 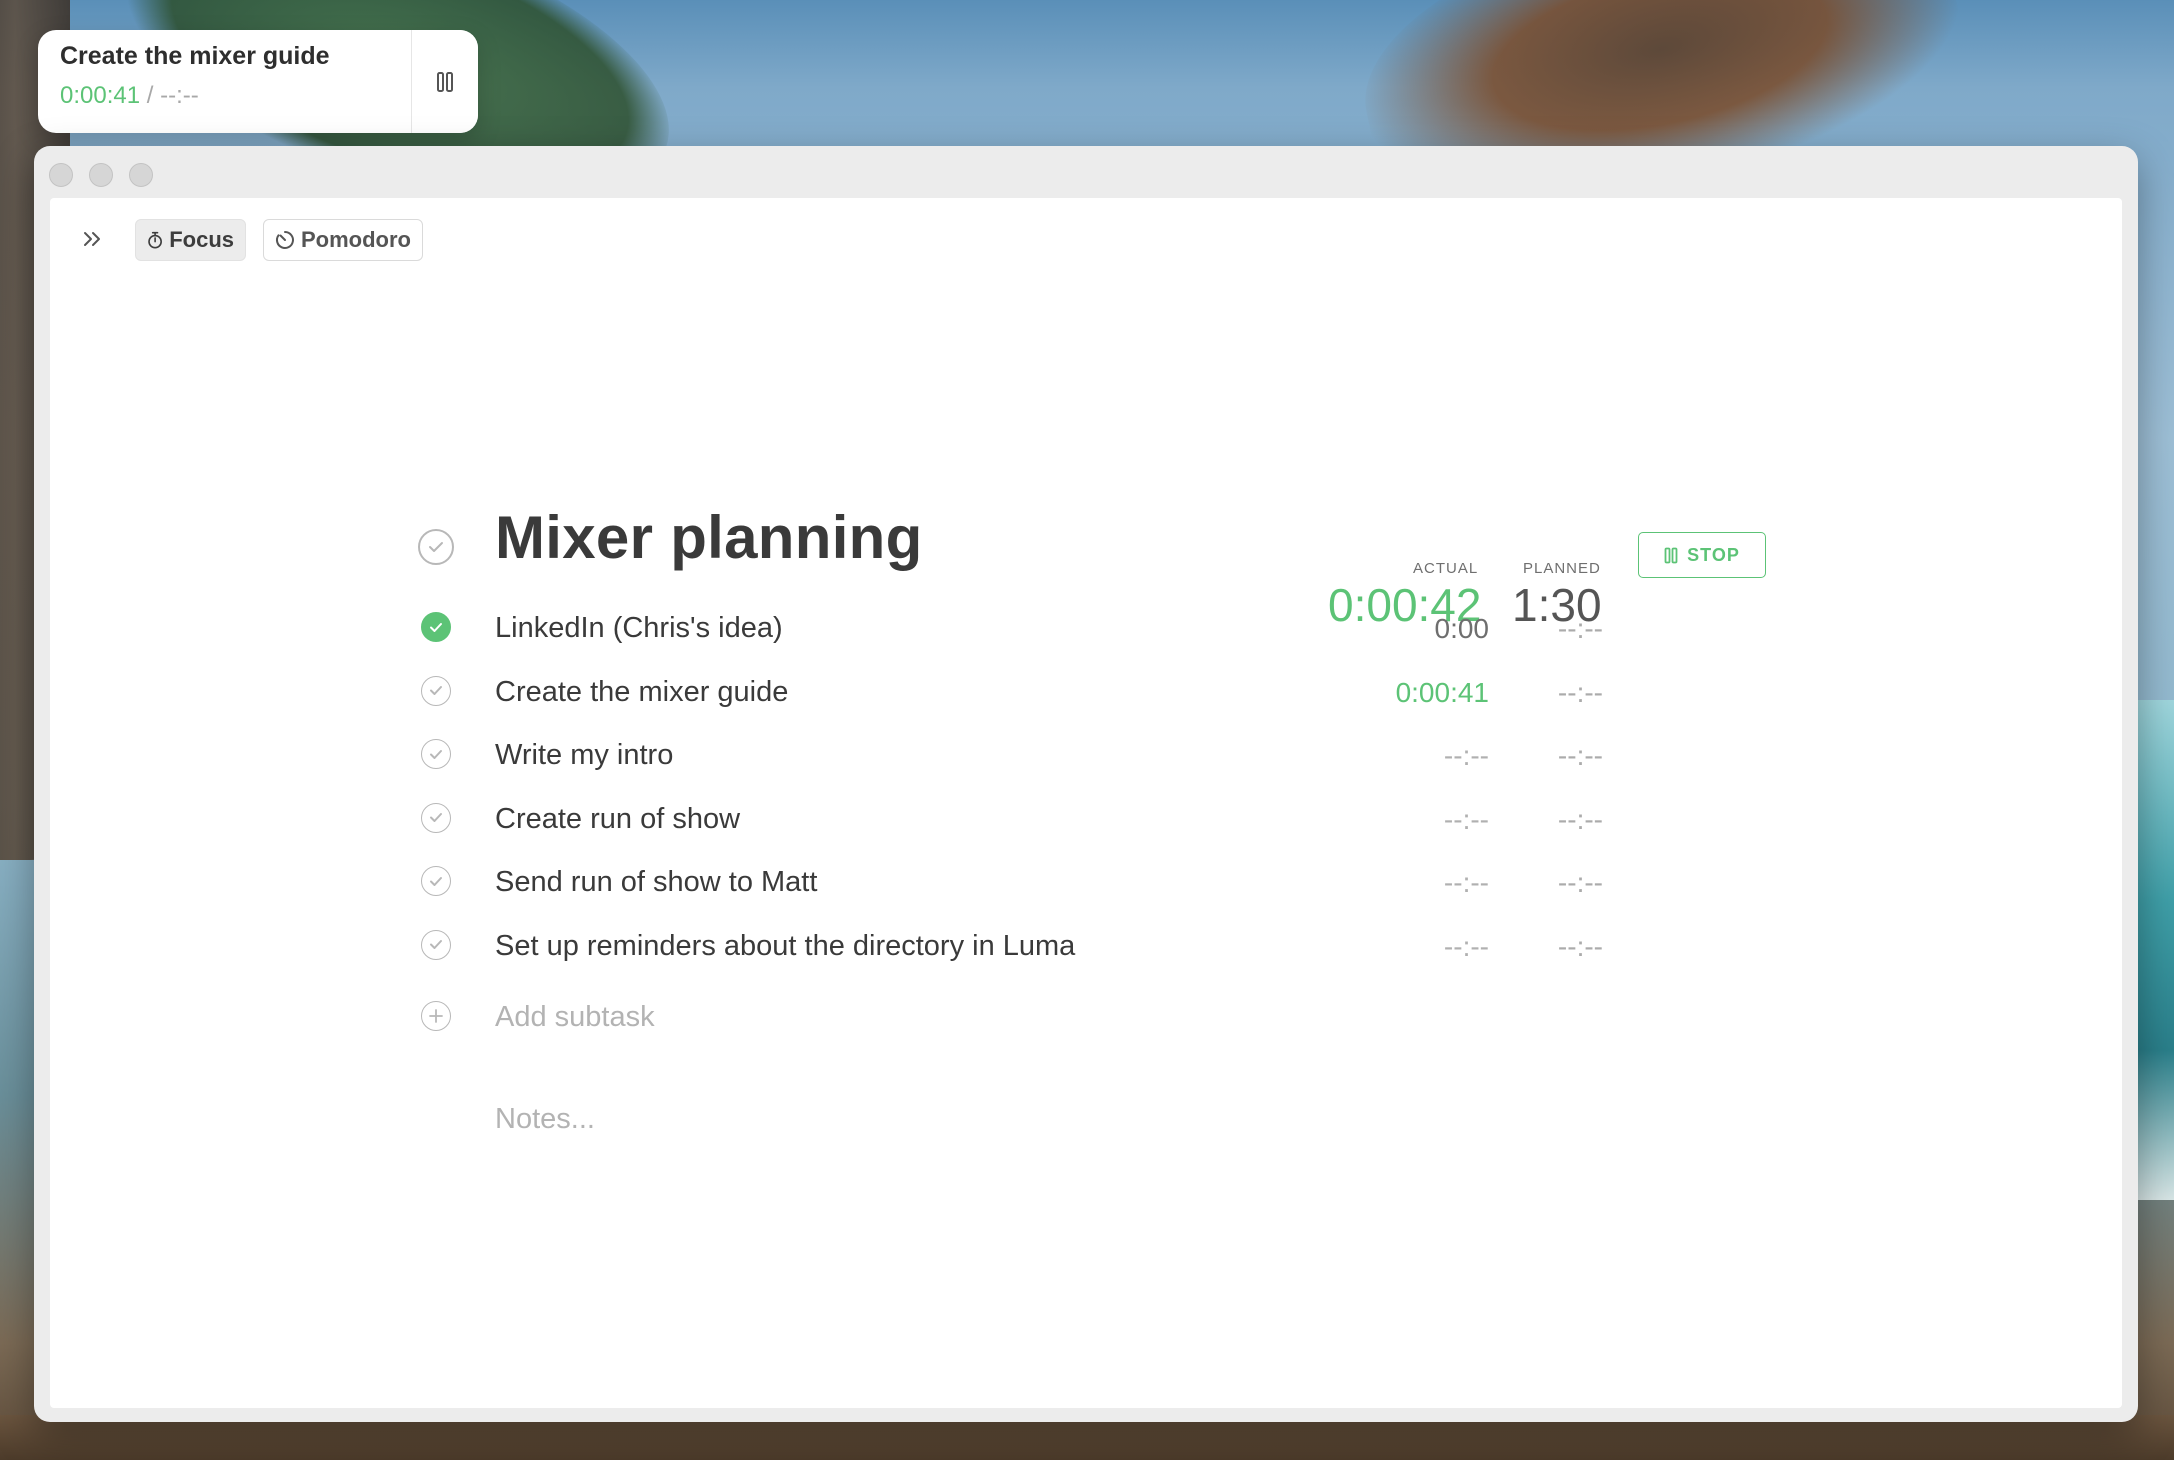 I want to click on double-chevron-right-icon, so click(x=92, y=239).